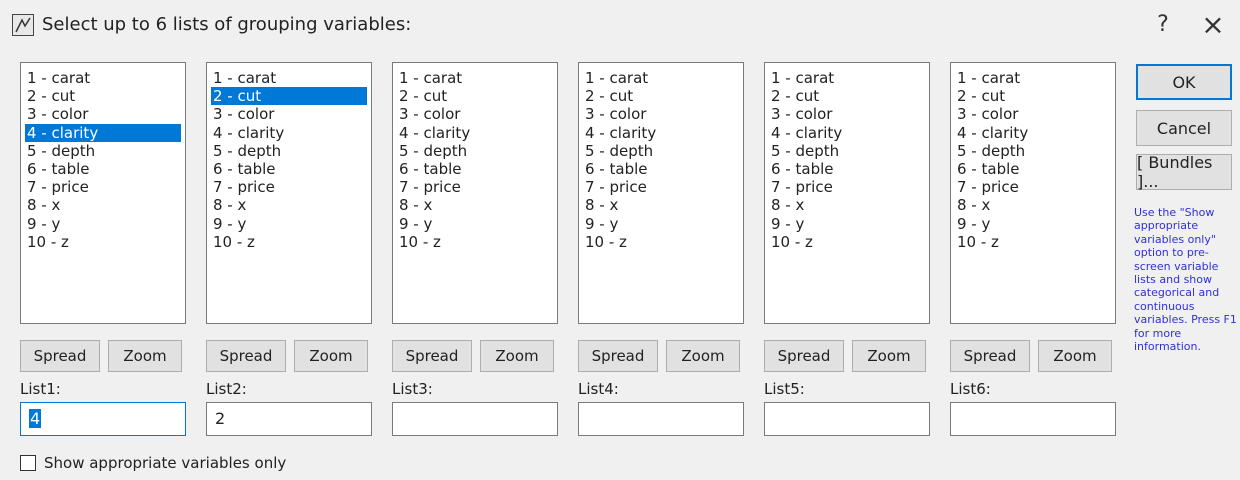 The width and height of the screenshot is (1240, 480). Describe the element at coordinates (618, 356) in the screenshot. I see `spread-button-4: Spread` at that location.